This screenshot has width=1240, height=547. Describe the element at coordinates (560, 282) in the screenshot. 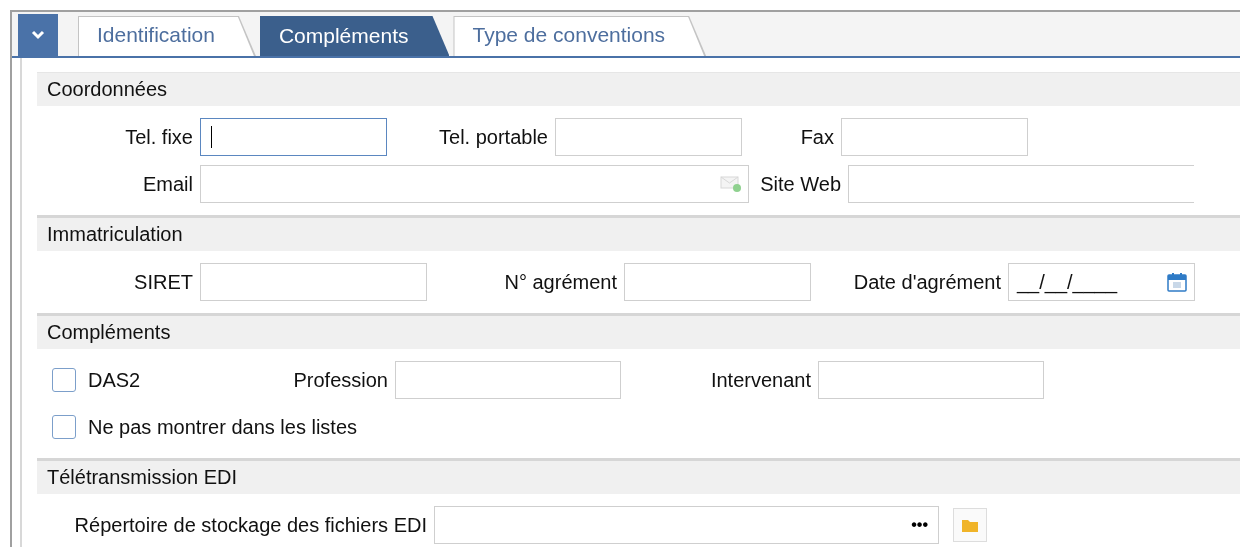

I see `field-label: N° agrément` at that location.